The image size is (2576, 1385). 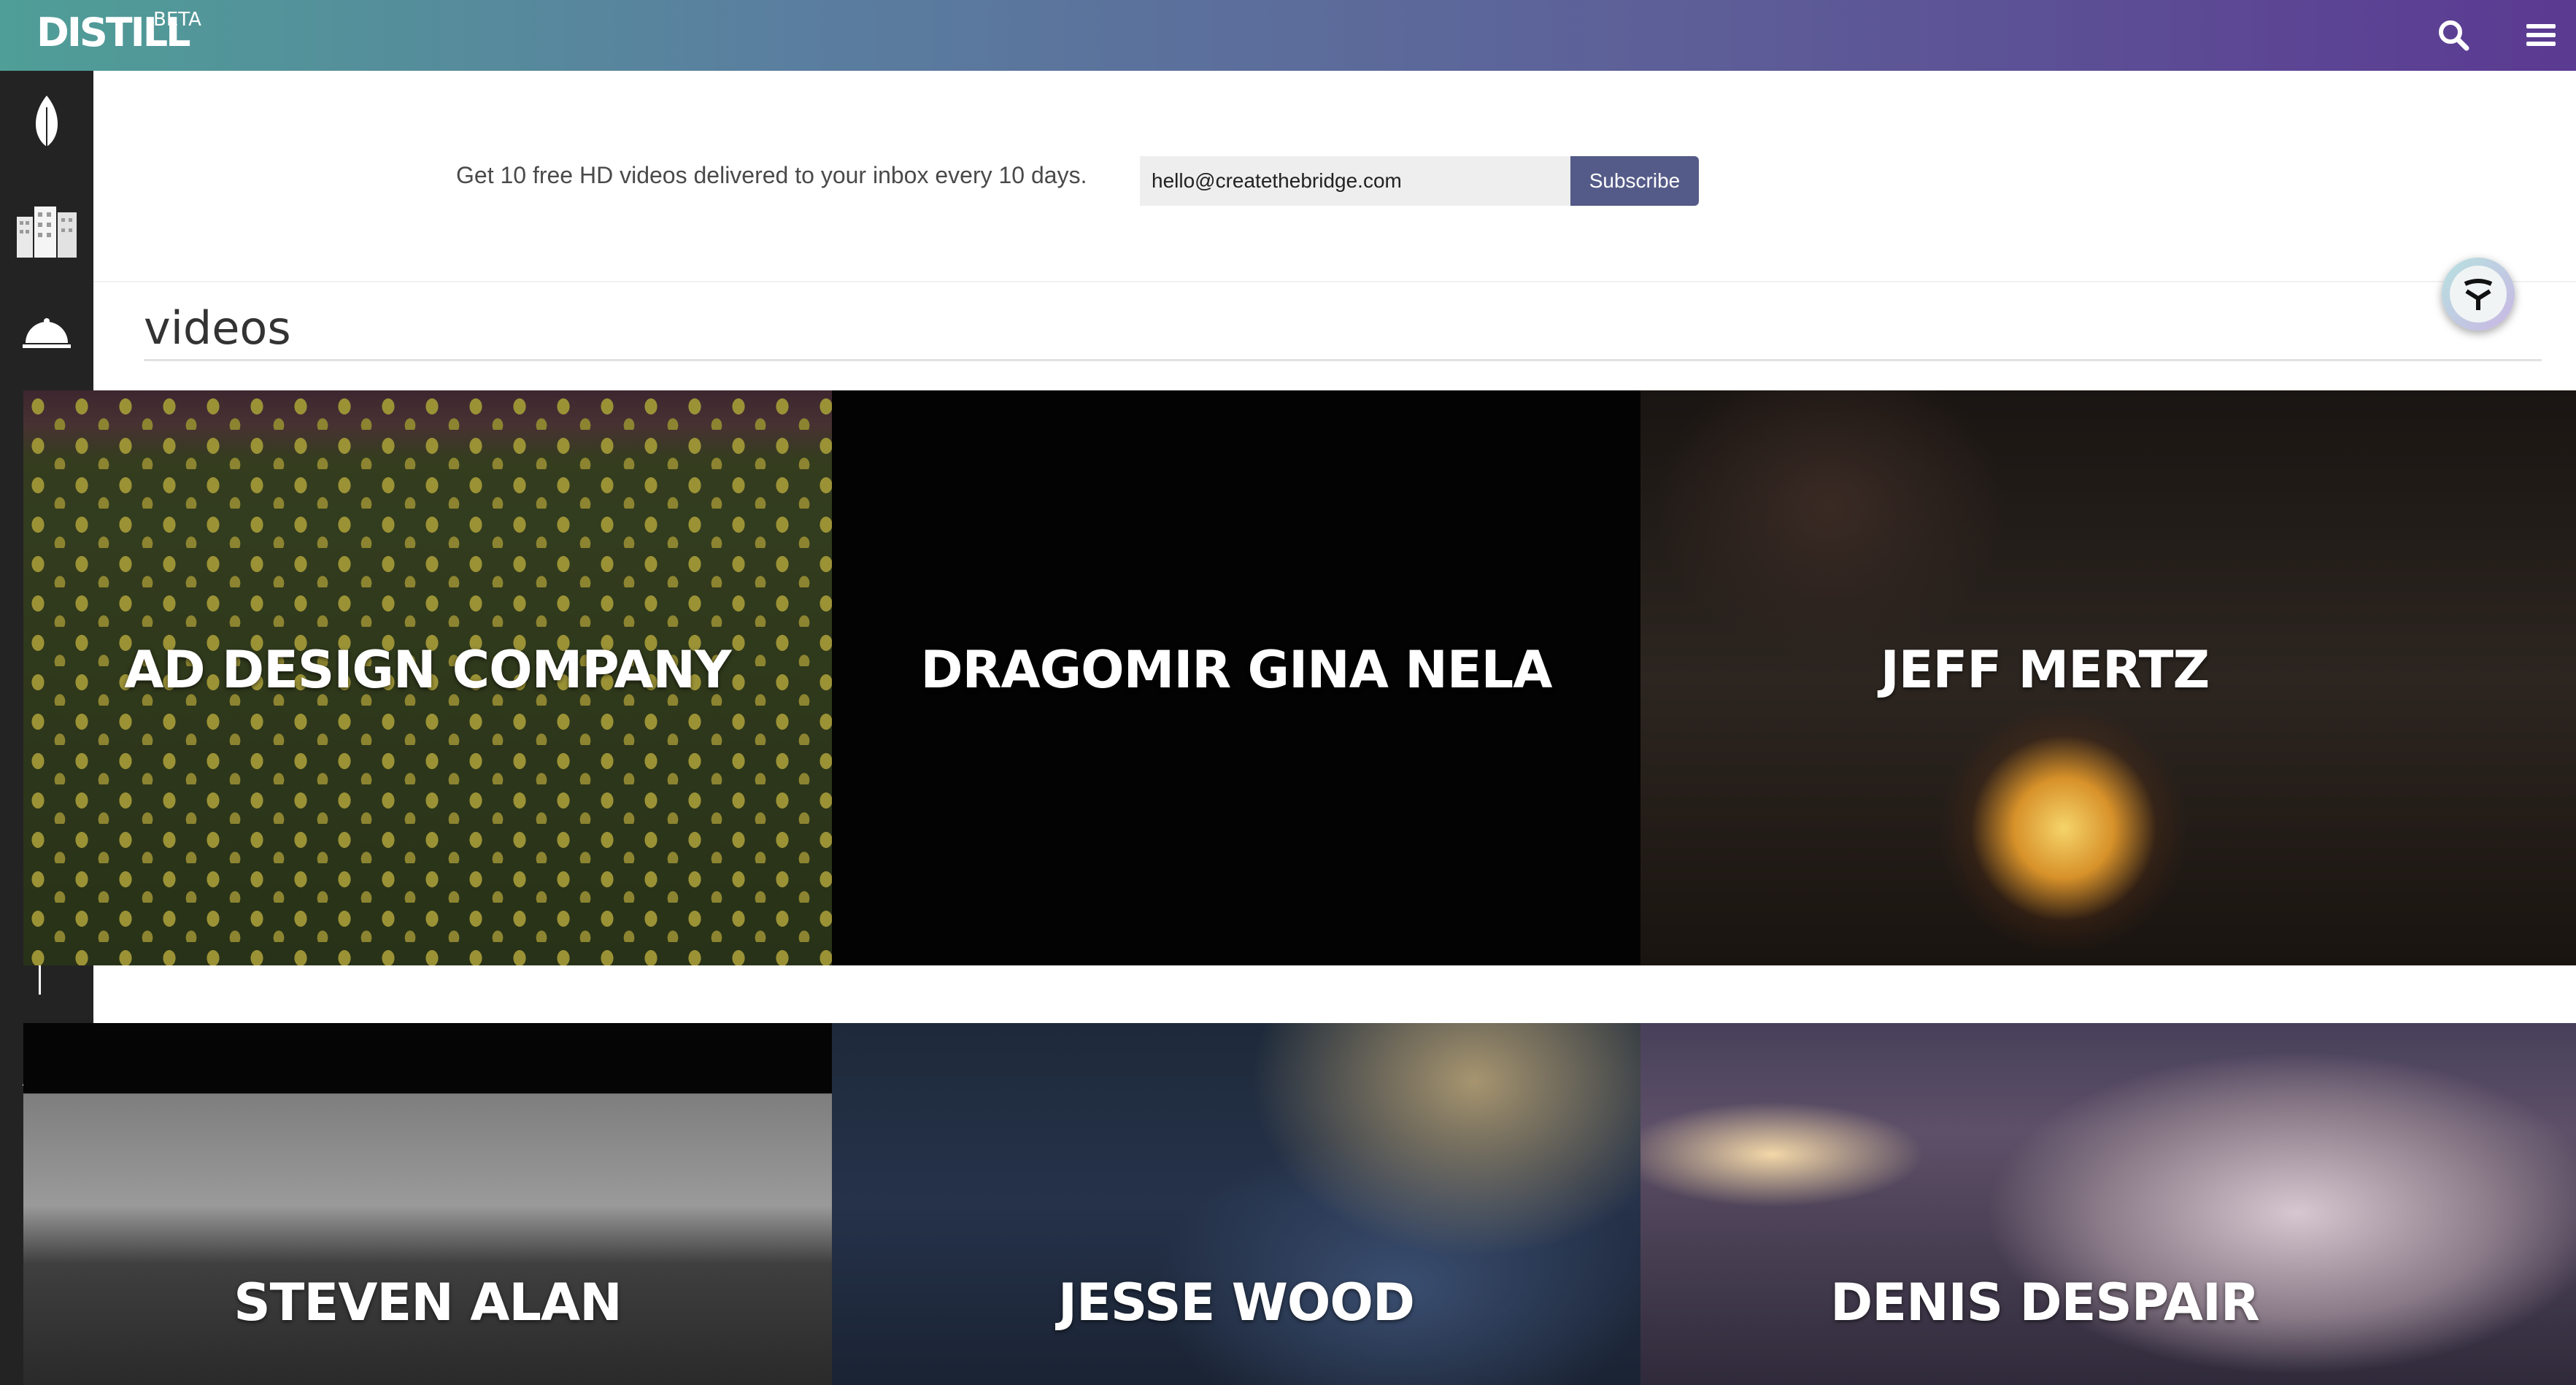 What do you see at coordinates (1634, 181) in the screenshot?
I see `subscribe-button: Subscribe` at bounding box center [1634, 181].